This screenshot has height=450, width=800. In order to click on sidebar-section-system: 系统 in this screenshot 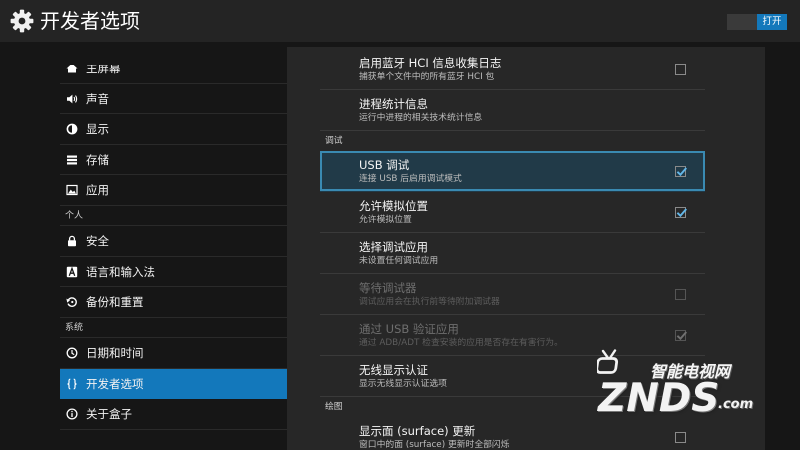, I will do `click(173, 328)`.